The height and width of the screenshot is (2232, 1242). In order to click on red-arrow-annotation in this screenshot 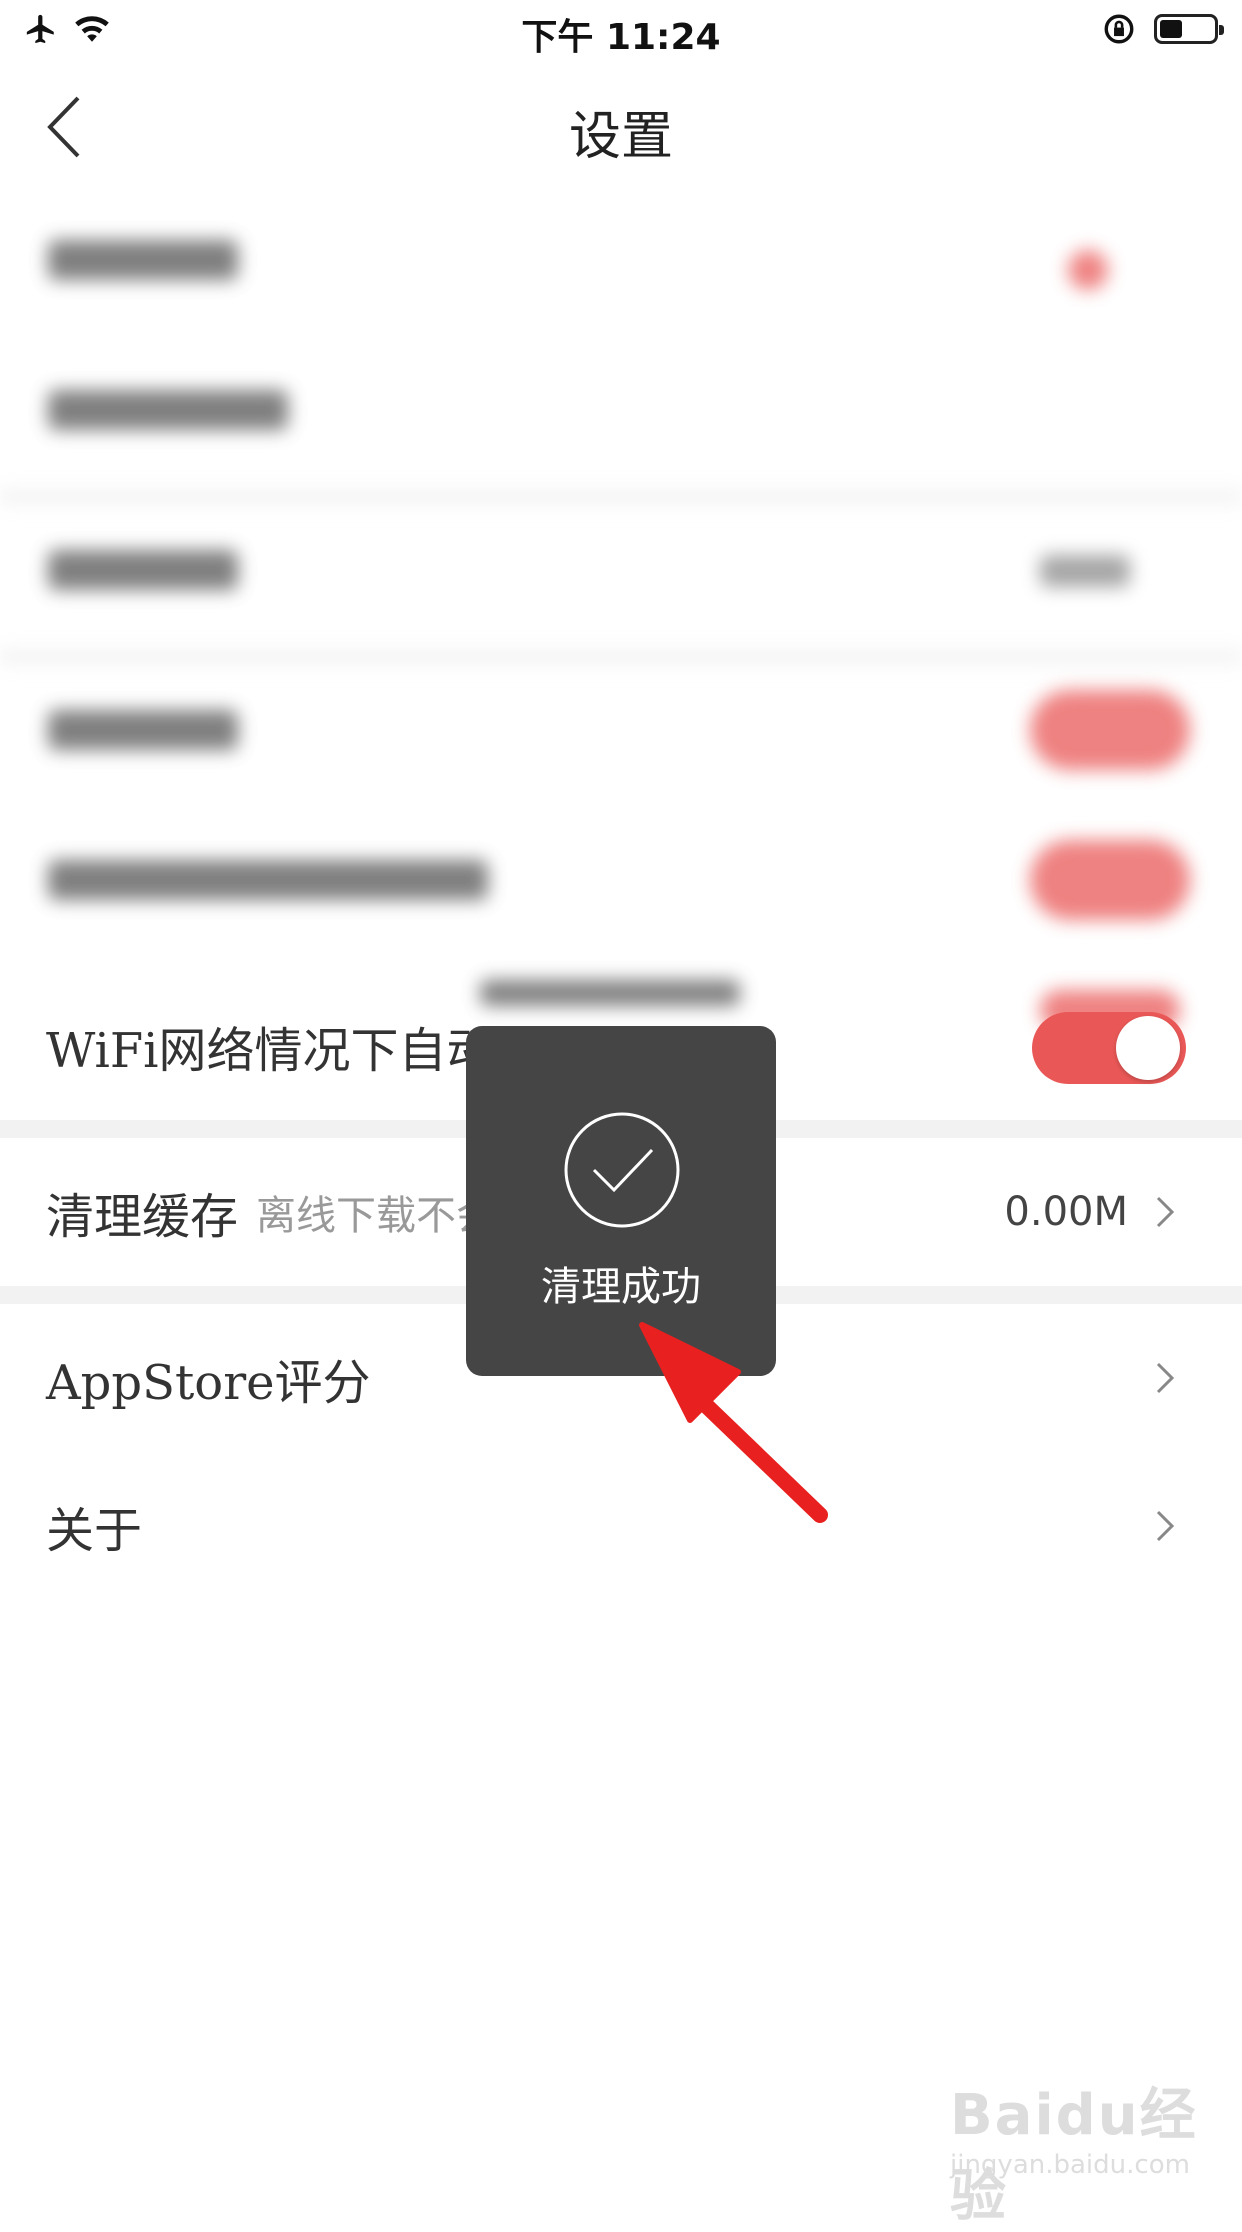, I will do `click(733, 1422)`.